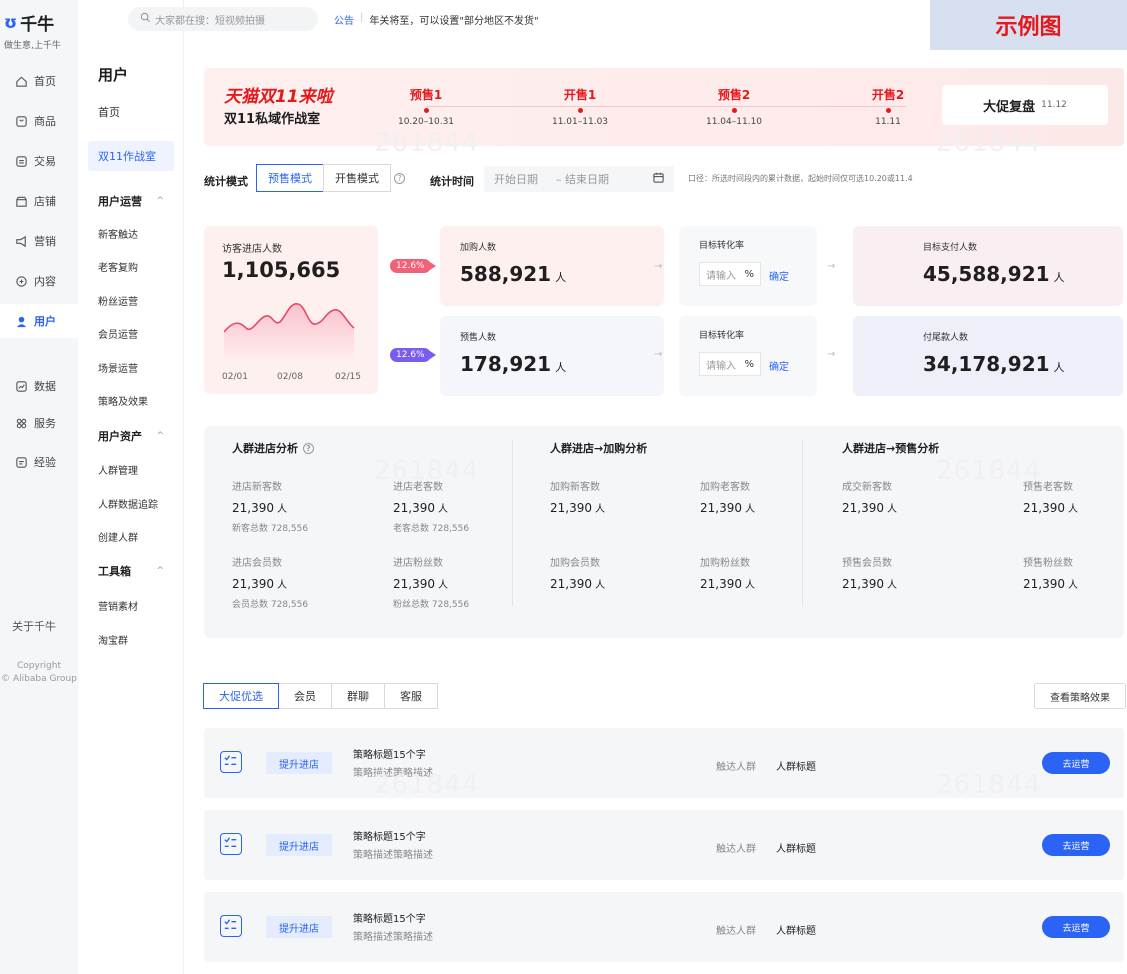 The height and width of the screenshot is (974, 1127). What do you see at coordinates (160, 436) in the screenshot?
I see `chevron-up-icon: ^` at bounding box center [160, 436].